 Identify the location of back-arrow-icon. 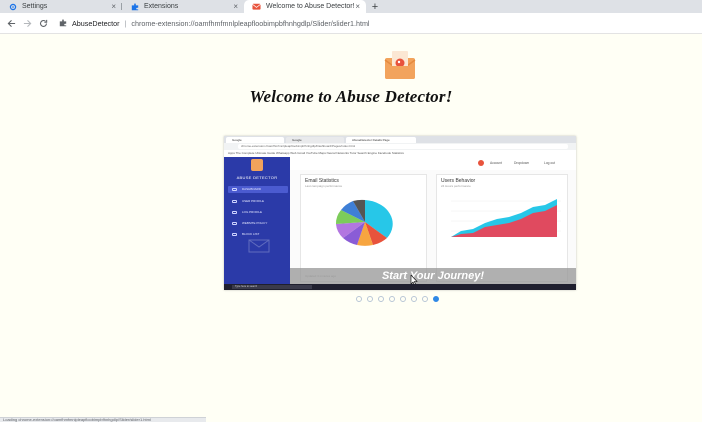
(11, 23).